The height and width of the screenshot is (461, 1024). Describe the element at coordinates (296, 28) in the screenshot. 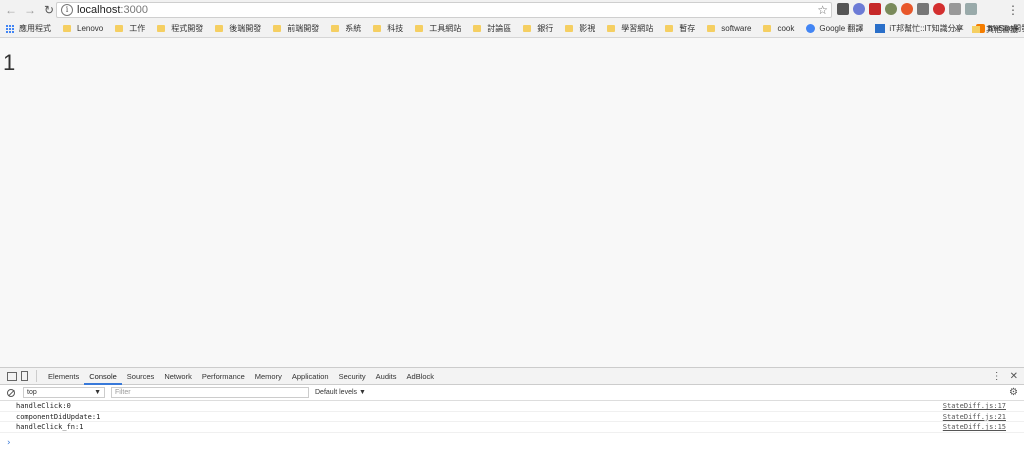

I see `bookmark-folder: 前端開發` at that location.